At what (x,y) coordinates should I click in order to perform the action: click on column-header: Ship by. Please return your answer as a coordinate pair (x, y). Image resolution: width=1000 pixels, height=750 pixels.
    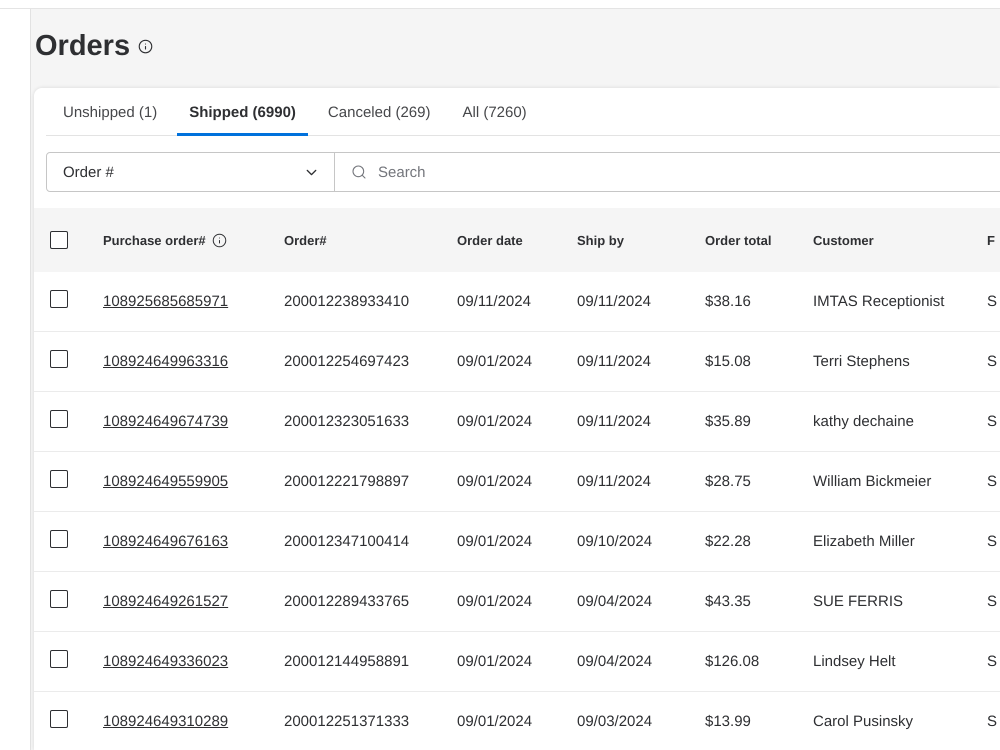
    Looking at the image, I should click on (600, 240).